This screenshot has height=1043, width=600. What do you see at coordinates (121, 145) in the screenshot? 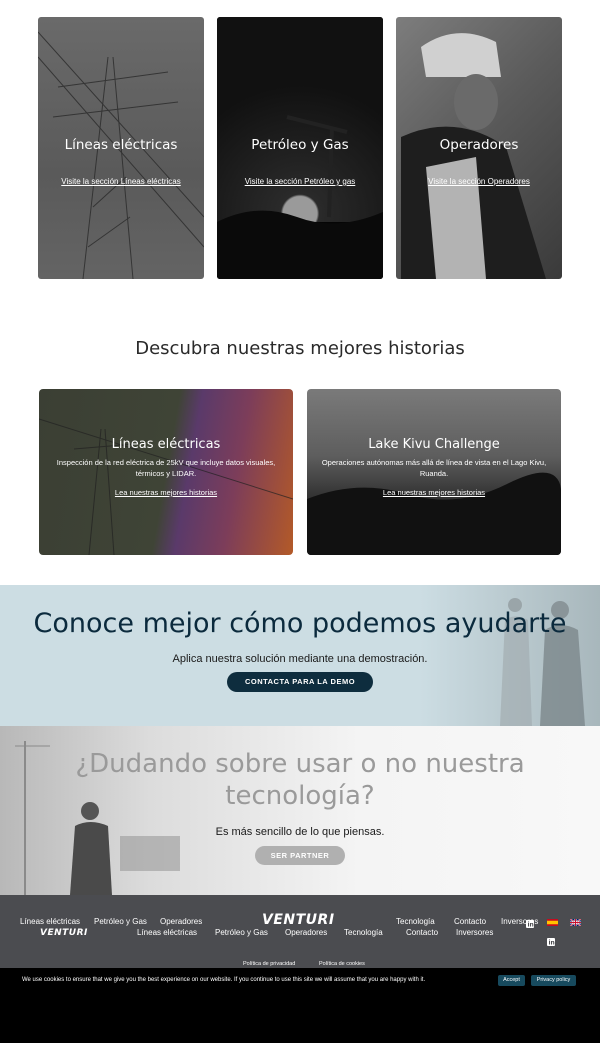
I see `card-title: Líneas eléctricas` at bounding box center [121, 145].